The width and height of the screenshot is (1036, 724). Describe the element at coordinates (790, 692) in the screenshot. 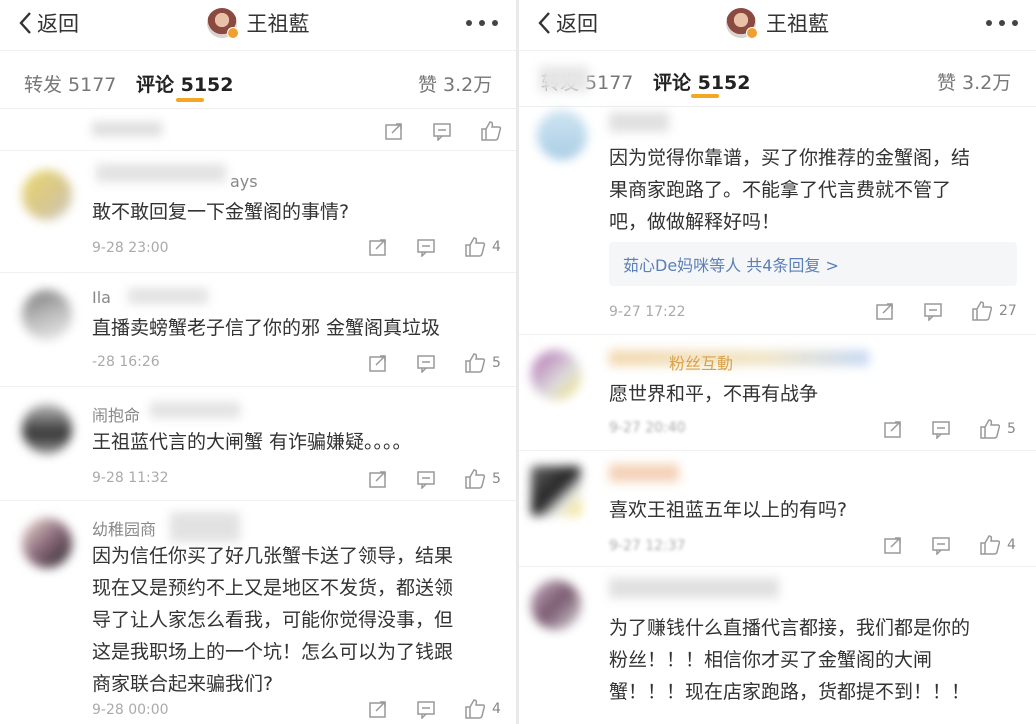

I see `comment-line: 蟹！！！现在店家跑路，货都提不到！！！` at that location.